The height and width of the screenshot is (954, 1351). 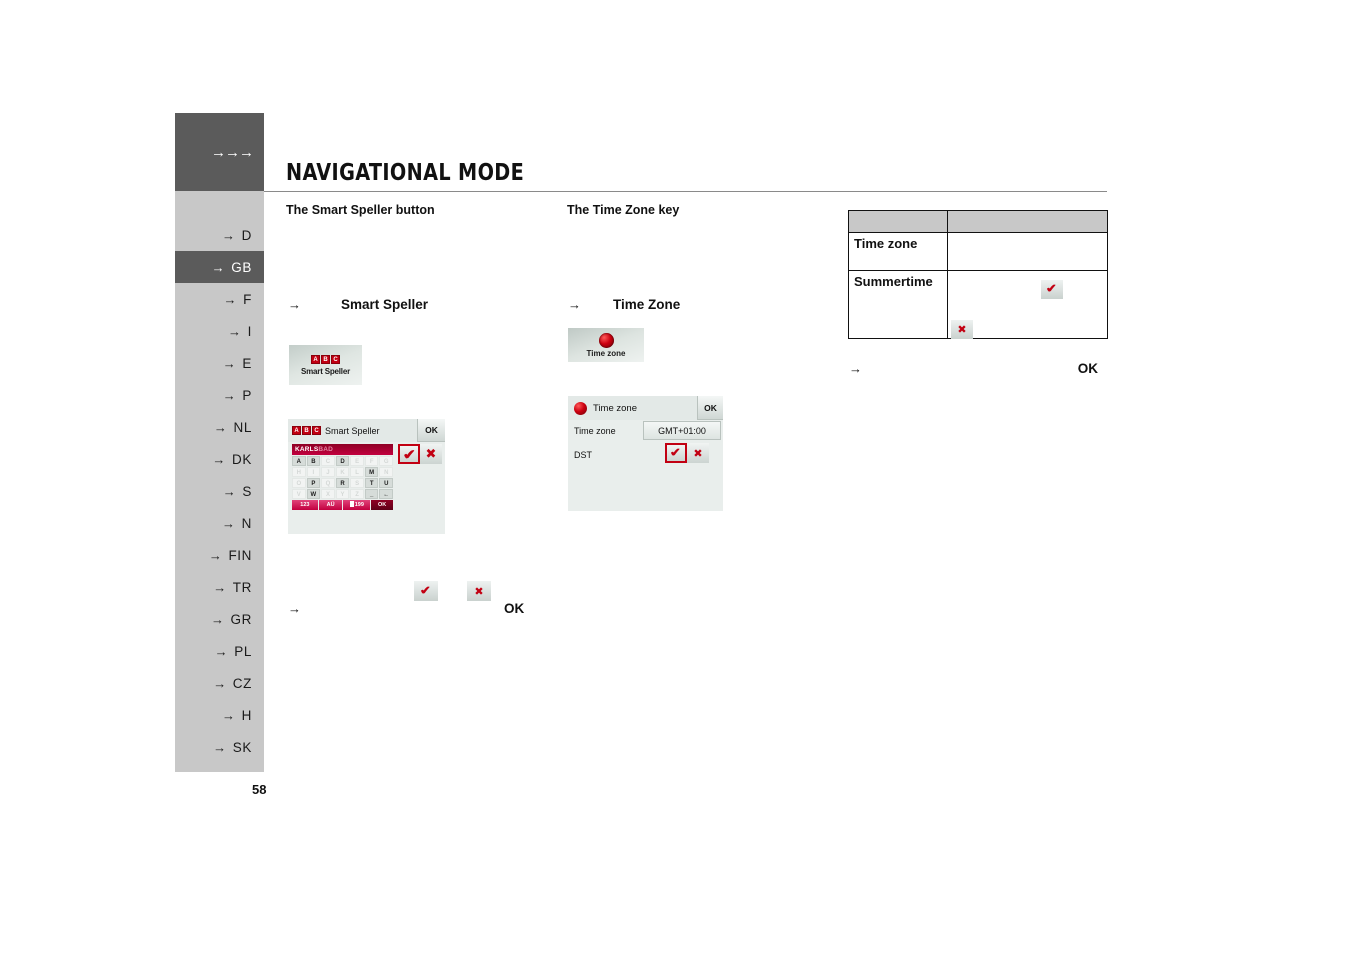 What do you see at coordinates (386, 483) in the screenshot?
I see `keyboard-key-u: U` at bounding box center [386, 483].